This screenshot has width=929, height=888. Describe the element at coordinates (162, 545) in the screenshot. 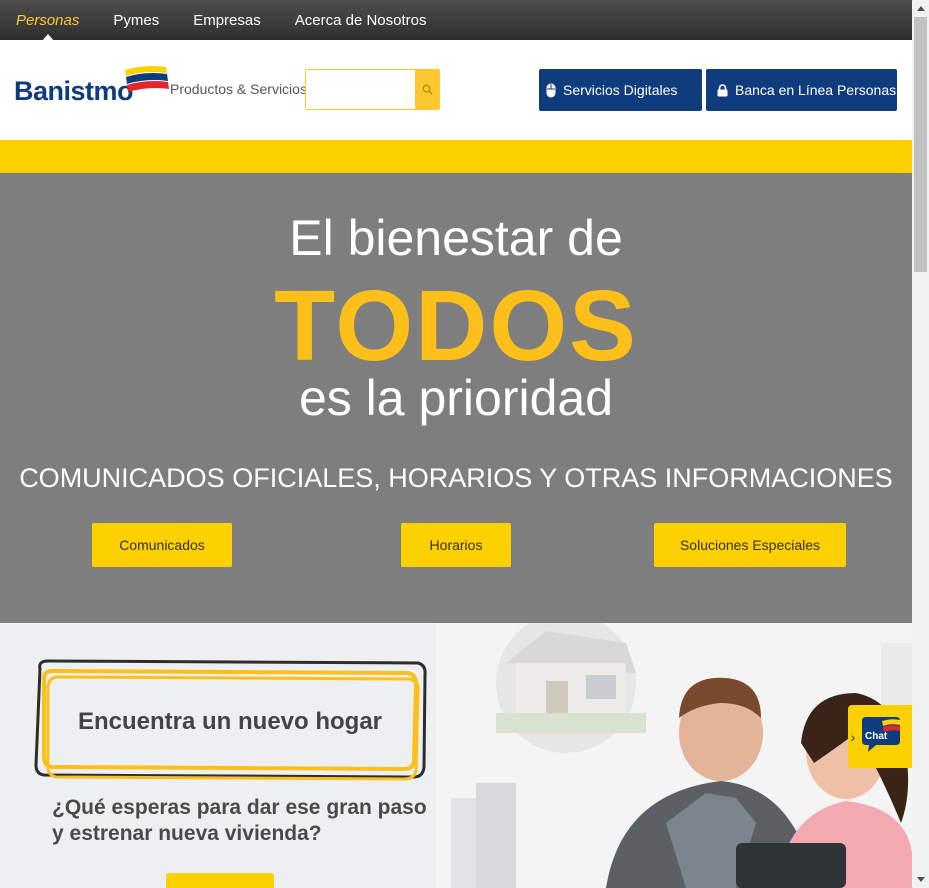

I see `comunicados-button: Comunicados` at that location.